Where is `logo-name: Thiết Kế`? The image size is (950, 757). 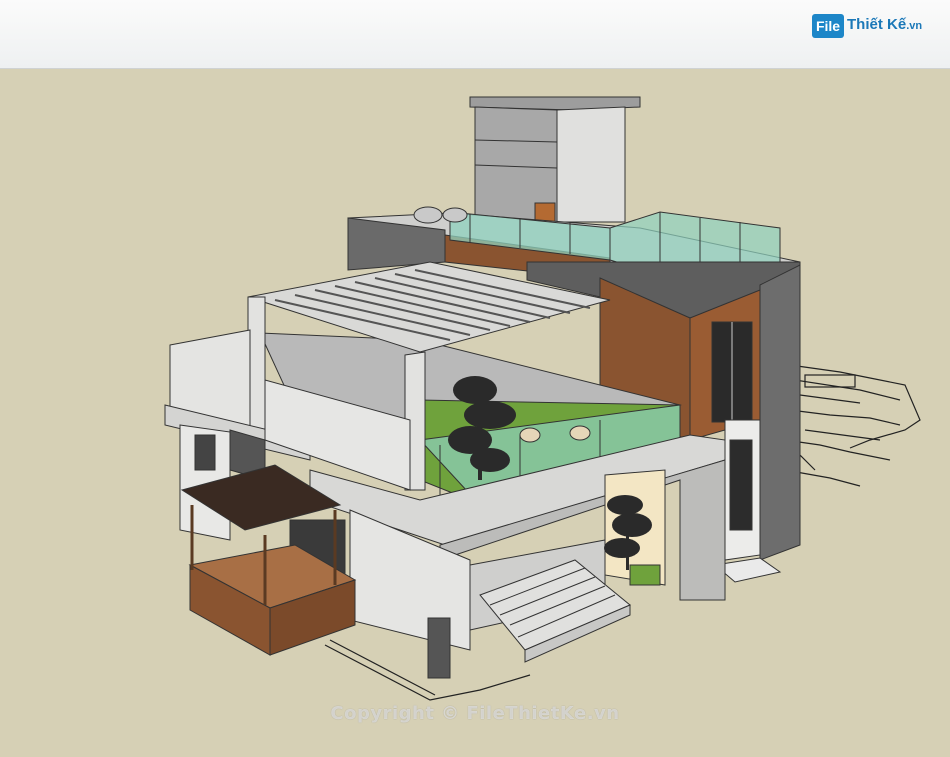
logo-name: Thiết Kế is located at coordinates (877, 24).